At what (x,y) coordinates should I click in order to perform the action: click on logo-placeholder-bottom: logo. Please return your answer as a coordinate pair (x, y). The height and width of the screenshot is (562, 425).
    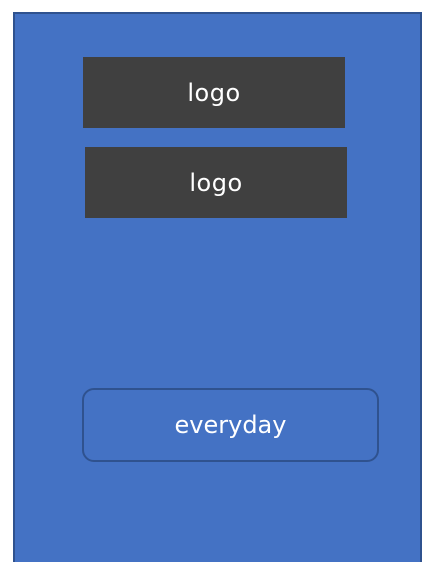
    Looking at the image, I should click on (216, 182).